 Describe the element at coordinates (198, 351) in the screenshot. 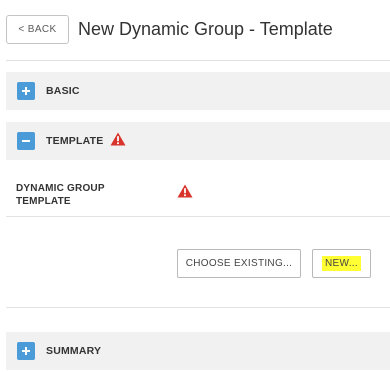

I see `section-summary-header: SUMMARY` at that location.